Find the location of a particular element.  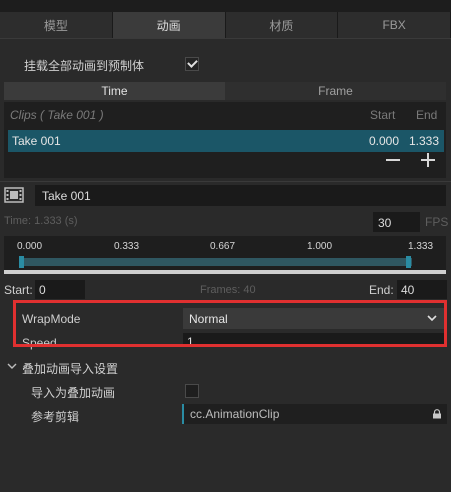

add-clip-button is located at coordinates (428, 160).